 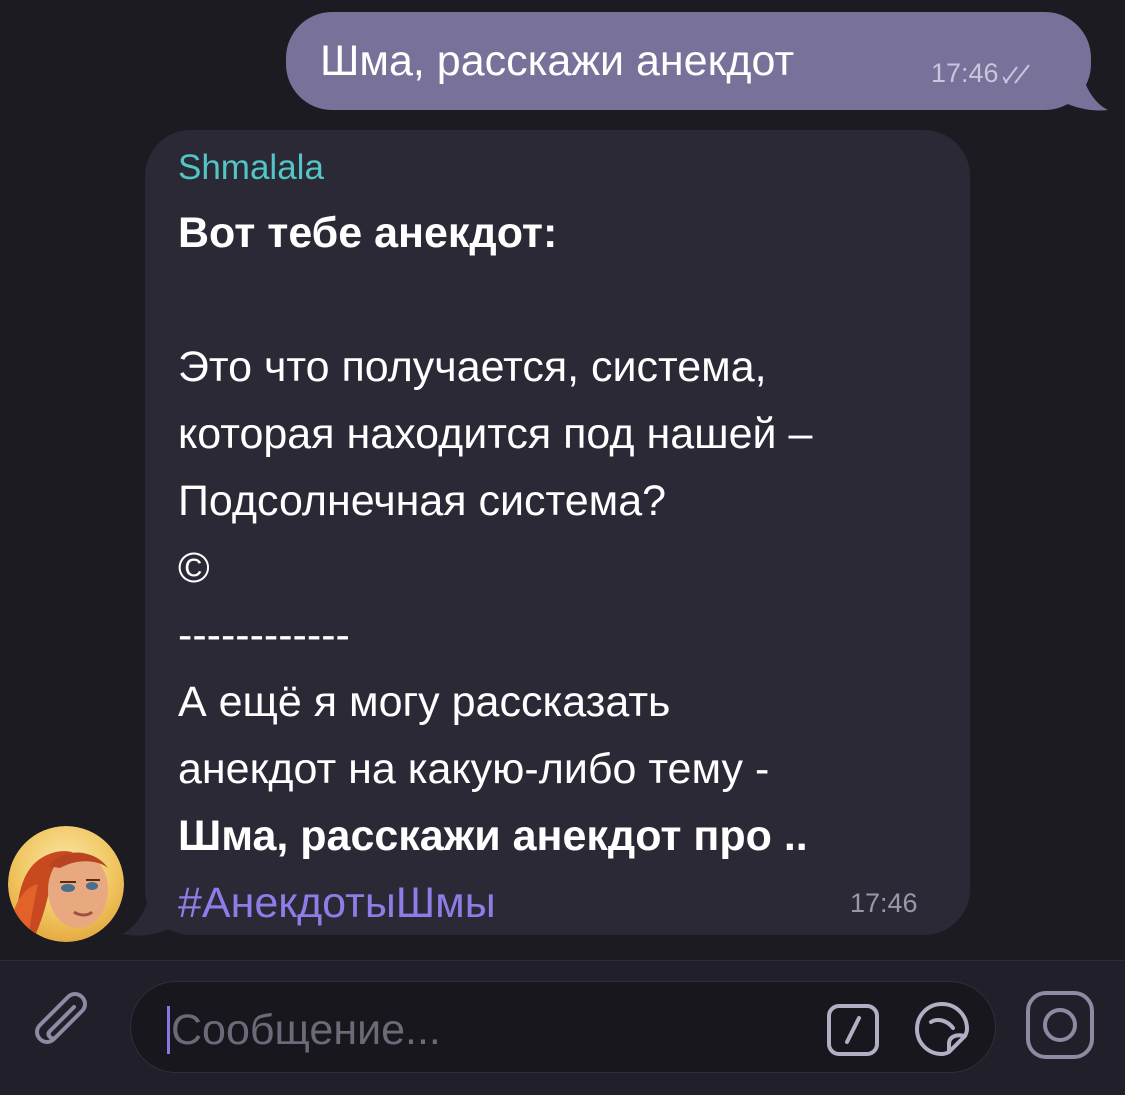 What do you see at coordinates (1060, 1025) in the screenshot?
I see `camera-icon` at bounding box center [1060, 1025].